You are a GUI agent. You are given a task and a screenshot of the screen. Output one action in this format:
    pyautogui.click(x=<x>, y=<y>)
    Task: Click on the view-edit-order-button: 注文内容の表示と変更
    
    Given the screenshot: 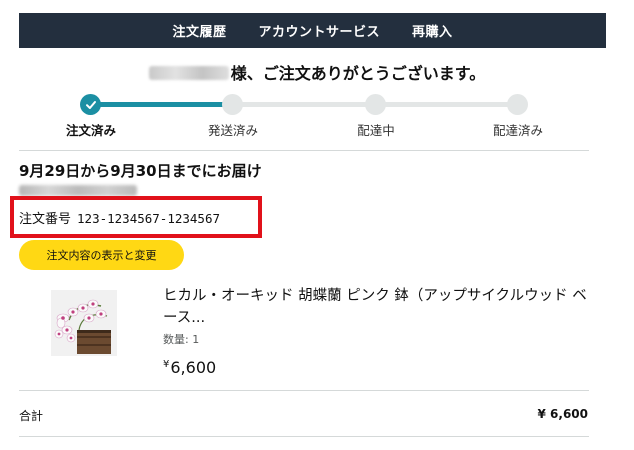 What is the action you would take?
    pyautogui.click(x=101, y=255)
    